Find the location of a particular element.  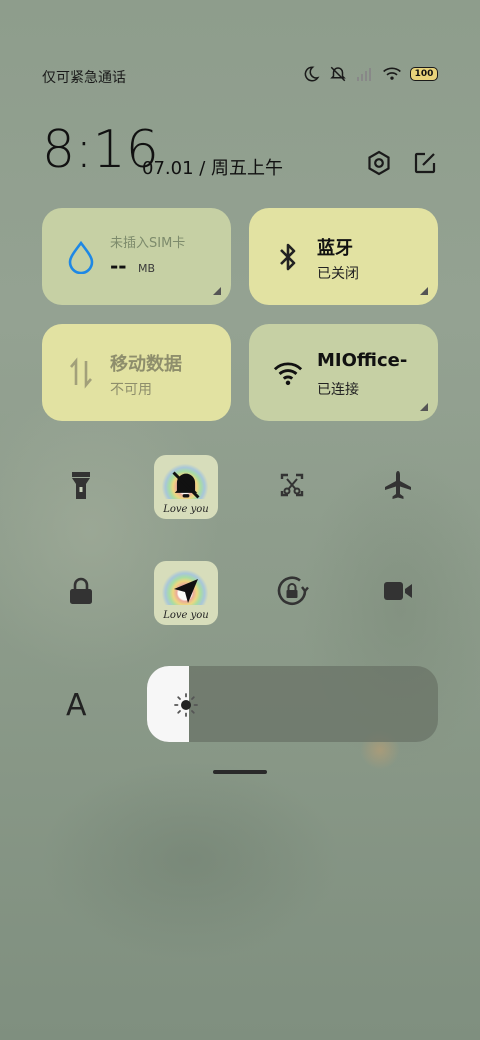

flashlight-icon is located at coordinates (81, 487).